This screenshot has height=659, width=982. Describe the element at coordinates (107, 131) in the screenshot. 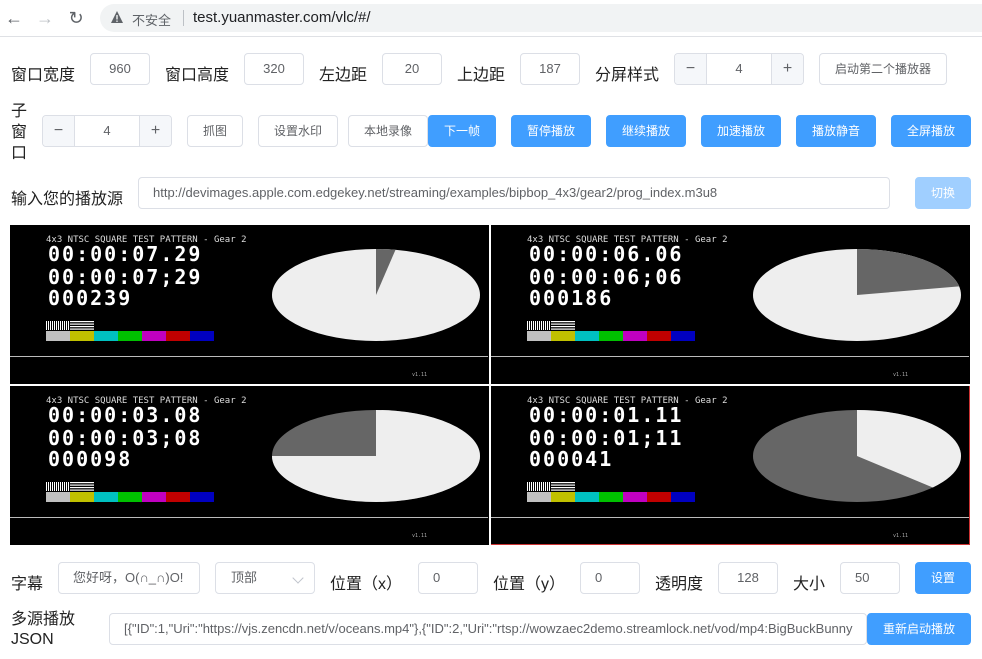

I see `subwindow-value: 4` at that location.